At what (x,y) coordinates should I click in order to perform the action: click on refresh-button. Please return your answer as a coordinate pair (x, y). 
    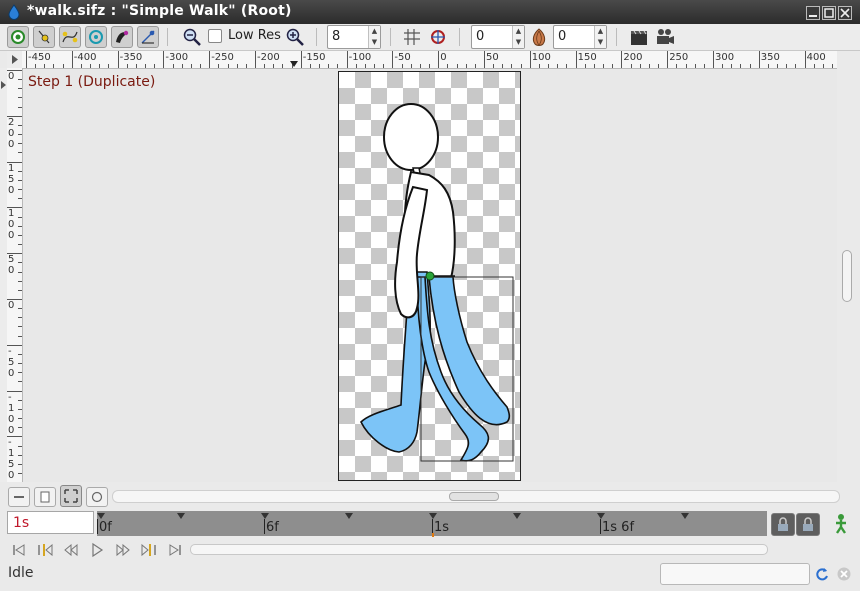
    Looking at the image, I should click on (822, 574).